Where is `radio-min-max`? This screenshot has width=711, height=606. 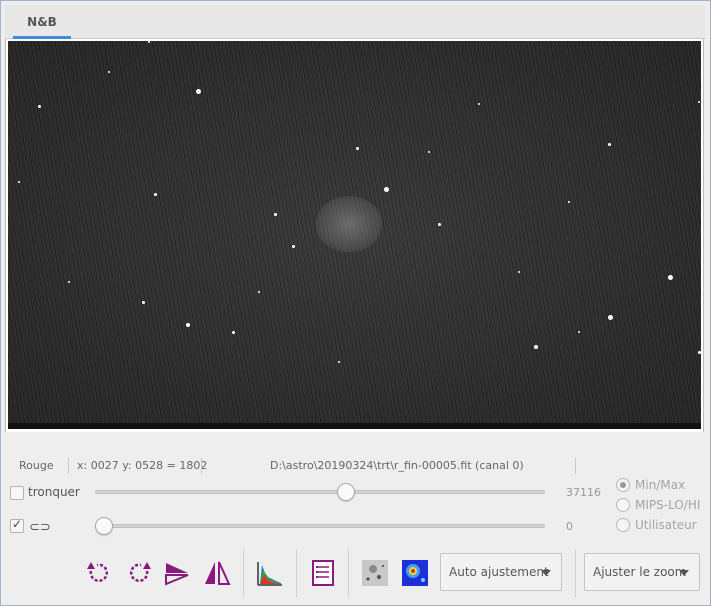
radio-min-max is located at coordinates (623, 485).